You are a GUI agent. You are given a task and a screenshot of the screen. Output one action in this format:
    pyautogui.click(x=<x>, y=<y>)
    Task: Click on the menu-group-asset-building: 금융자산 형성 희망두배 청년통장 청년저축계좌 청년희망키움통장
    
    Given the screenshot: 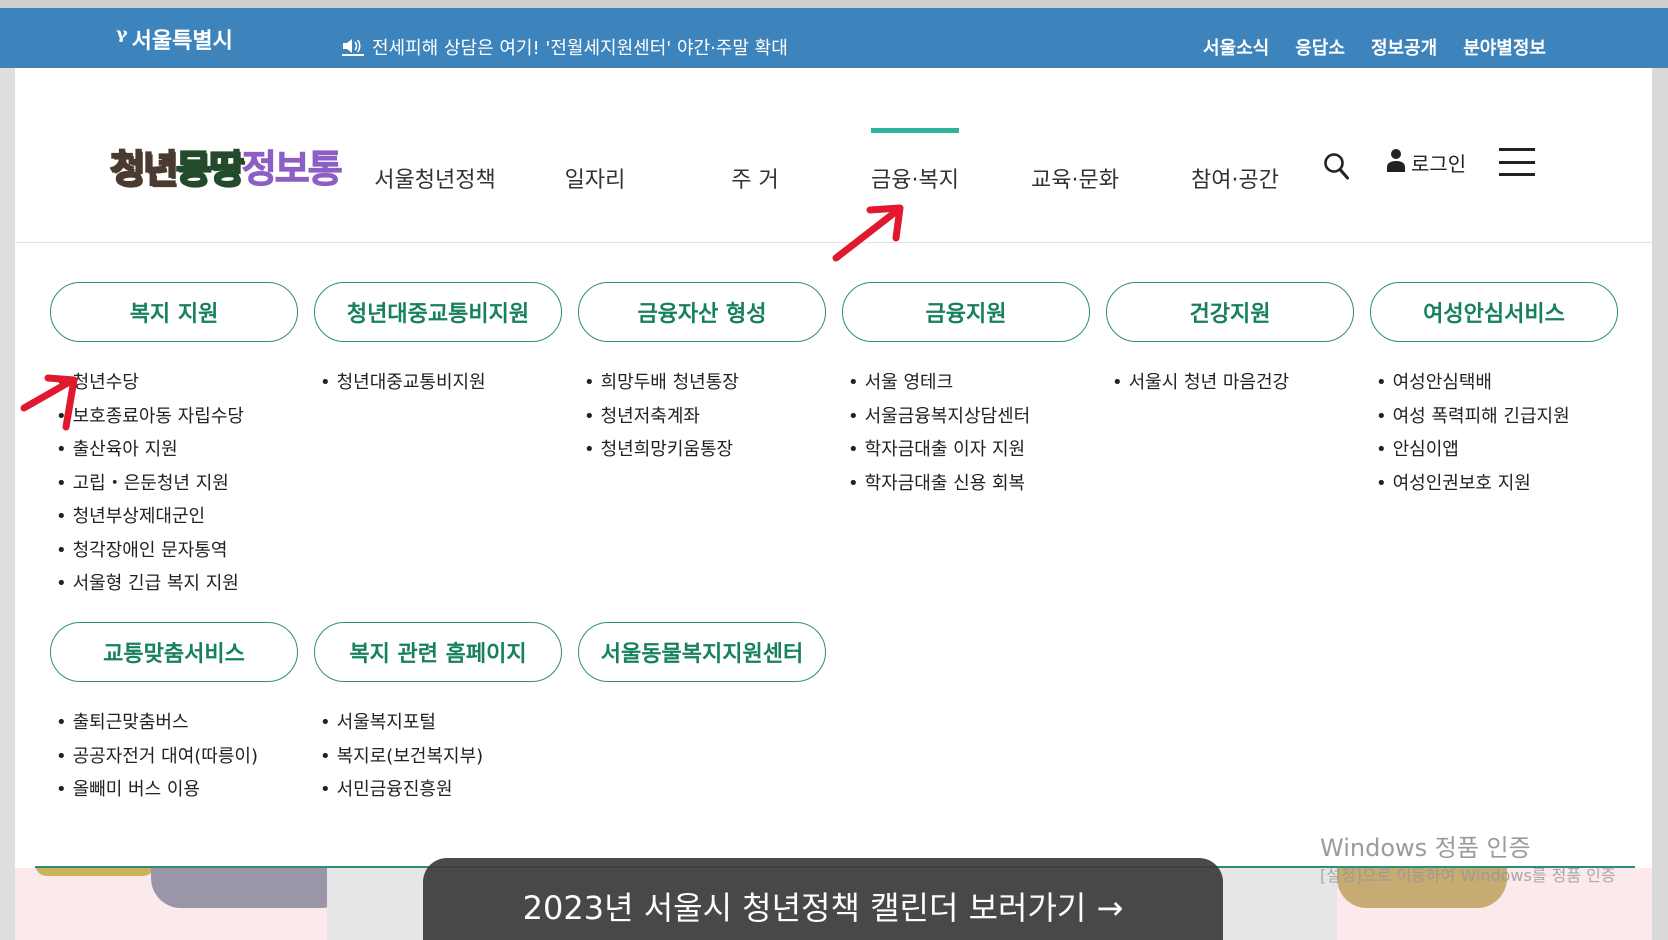 What is the action you would take?
    pyautogui.click(x=702, y=374)
    